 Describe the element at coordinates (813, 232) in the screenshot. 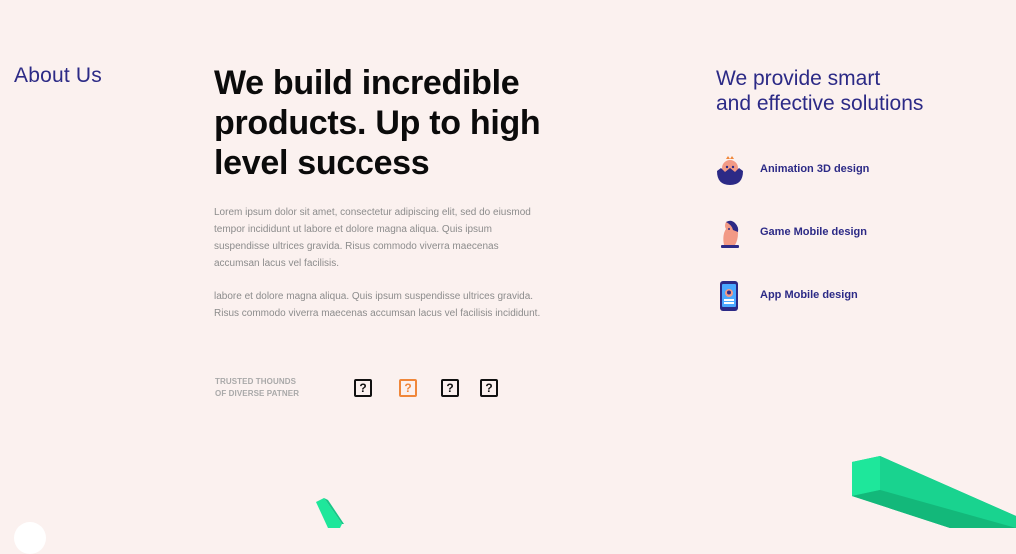

I see `service-label: Game Mobile design` at that location.